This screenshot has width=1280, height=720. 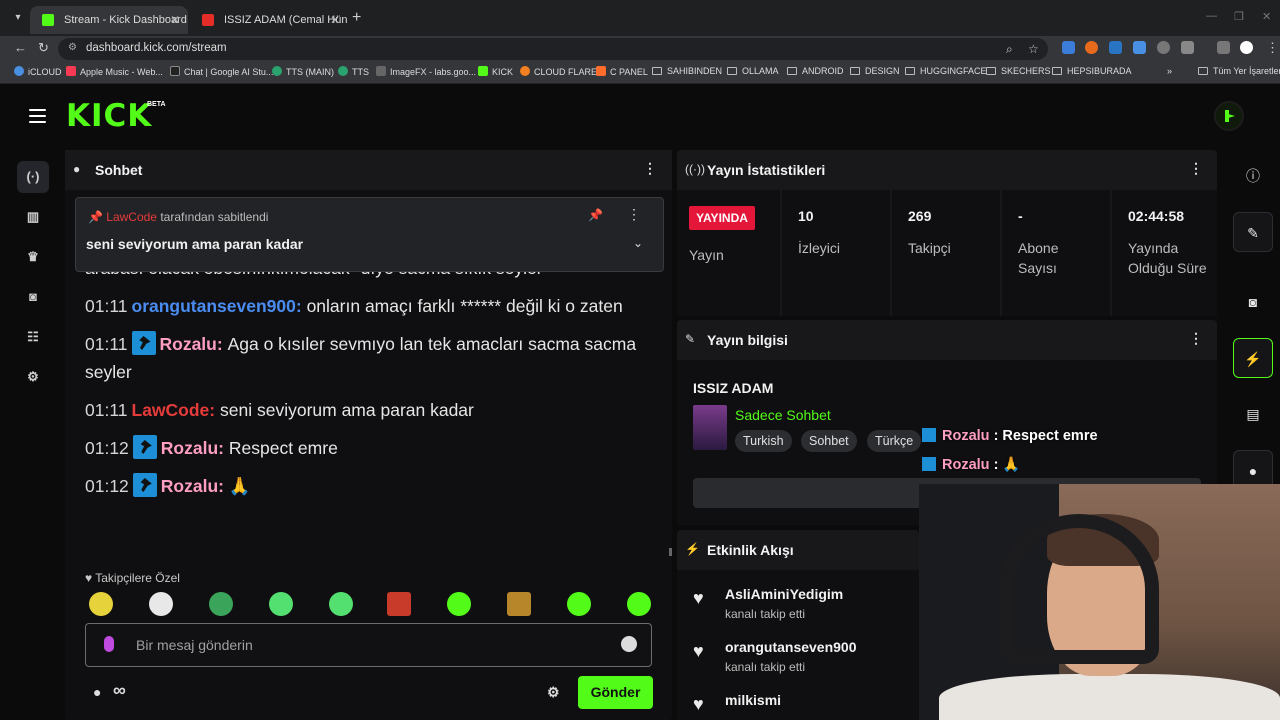 I want to click on activity-user: orangutanseven900, so click(x=791, y=647).